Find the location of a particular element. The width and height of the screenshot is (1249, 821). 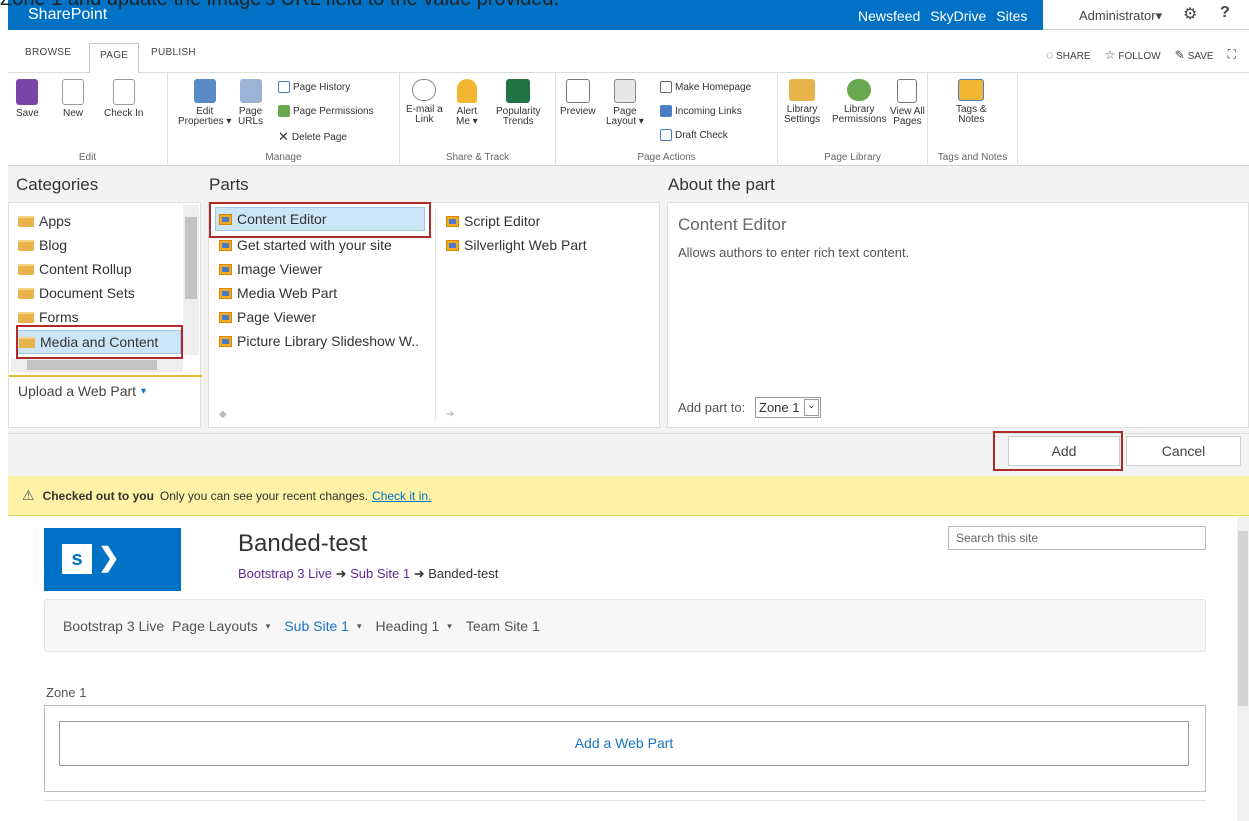

add-web-part-button: Add a Web Part is located at coordinates (624, 743).